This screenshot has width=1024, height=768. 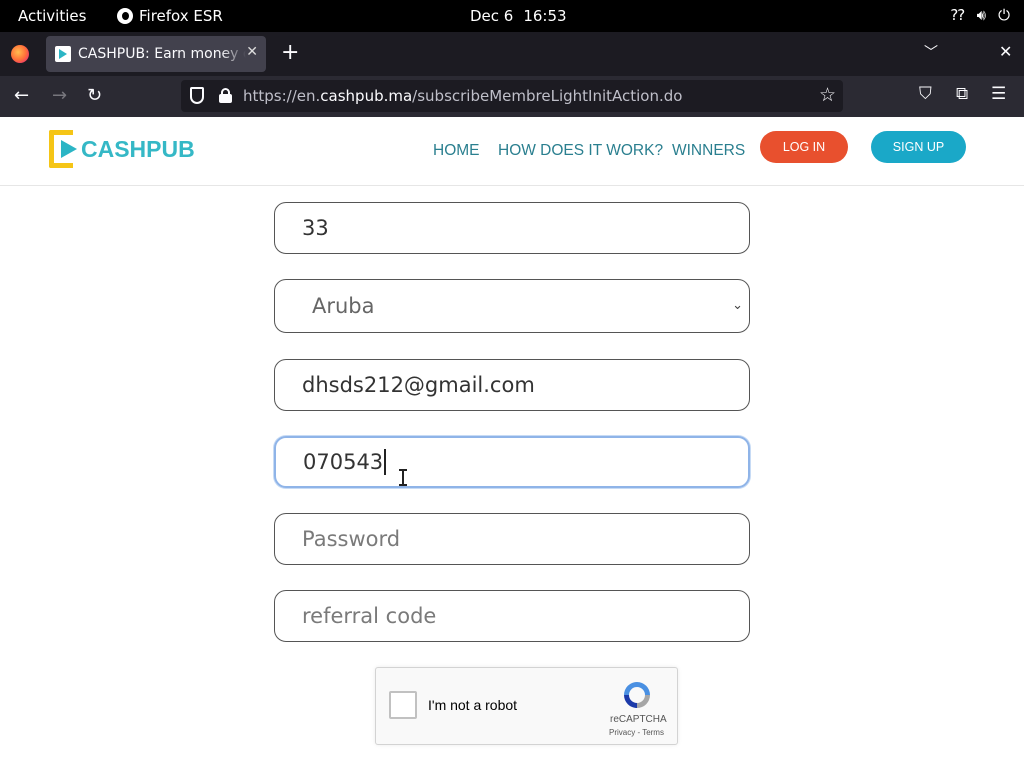 I want to click on chevron-down-icon: ⌄, so click(x=737, y=305).